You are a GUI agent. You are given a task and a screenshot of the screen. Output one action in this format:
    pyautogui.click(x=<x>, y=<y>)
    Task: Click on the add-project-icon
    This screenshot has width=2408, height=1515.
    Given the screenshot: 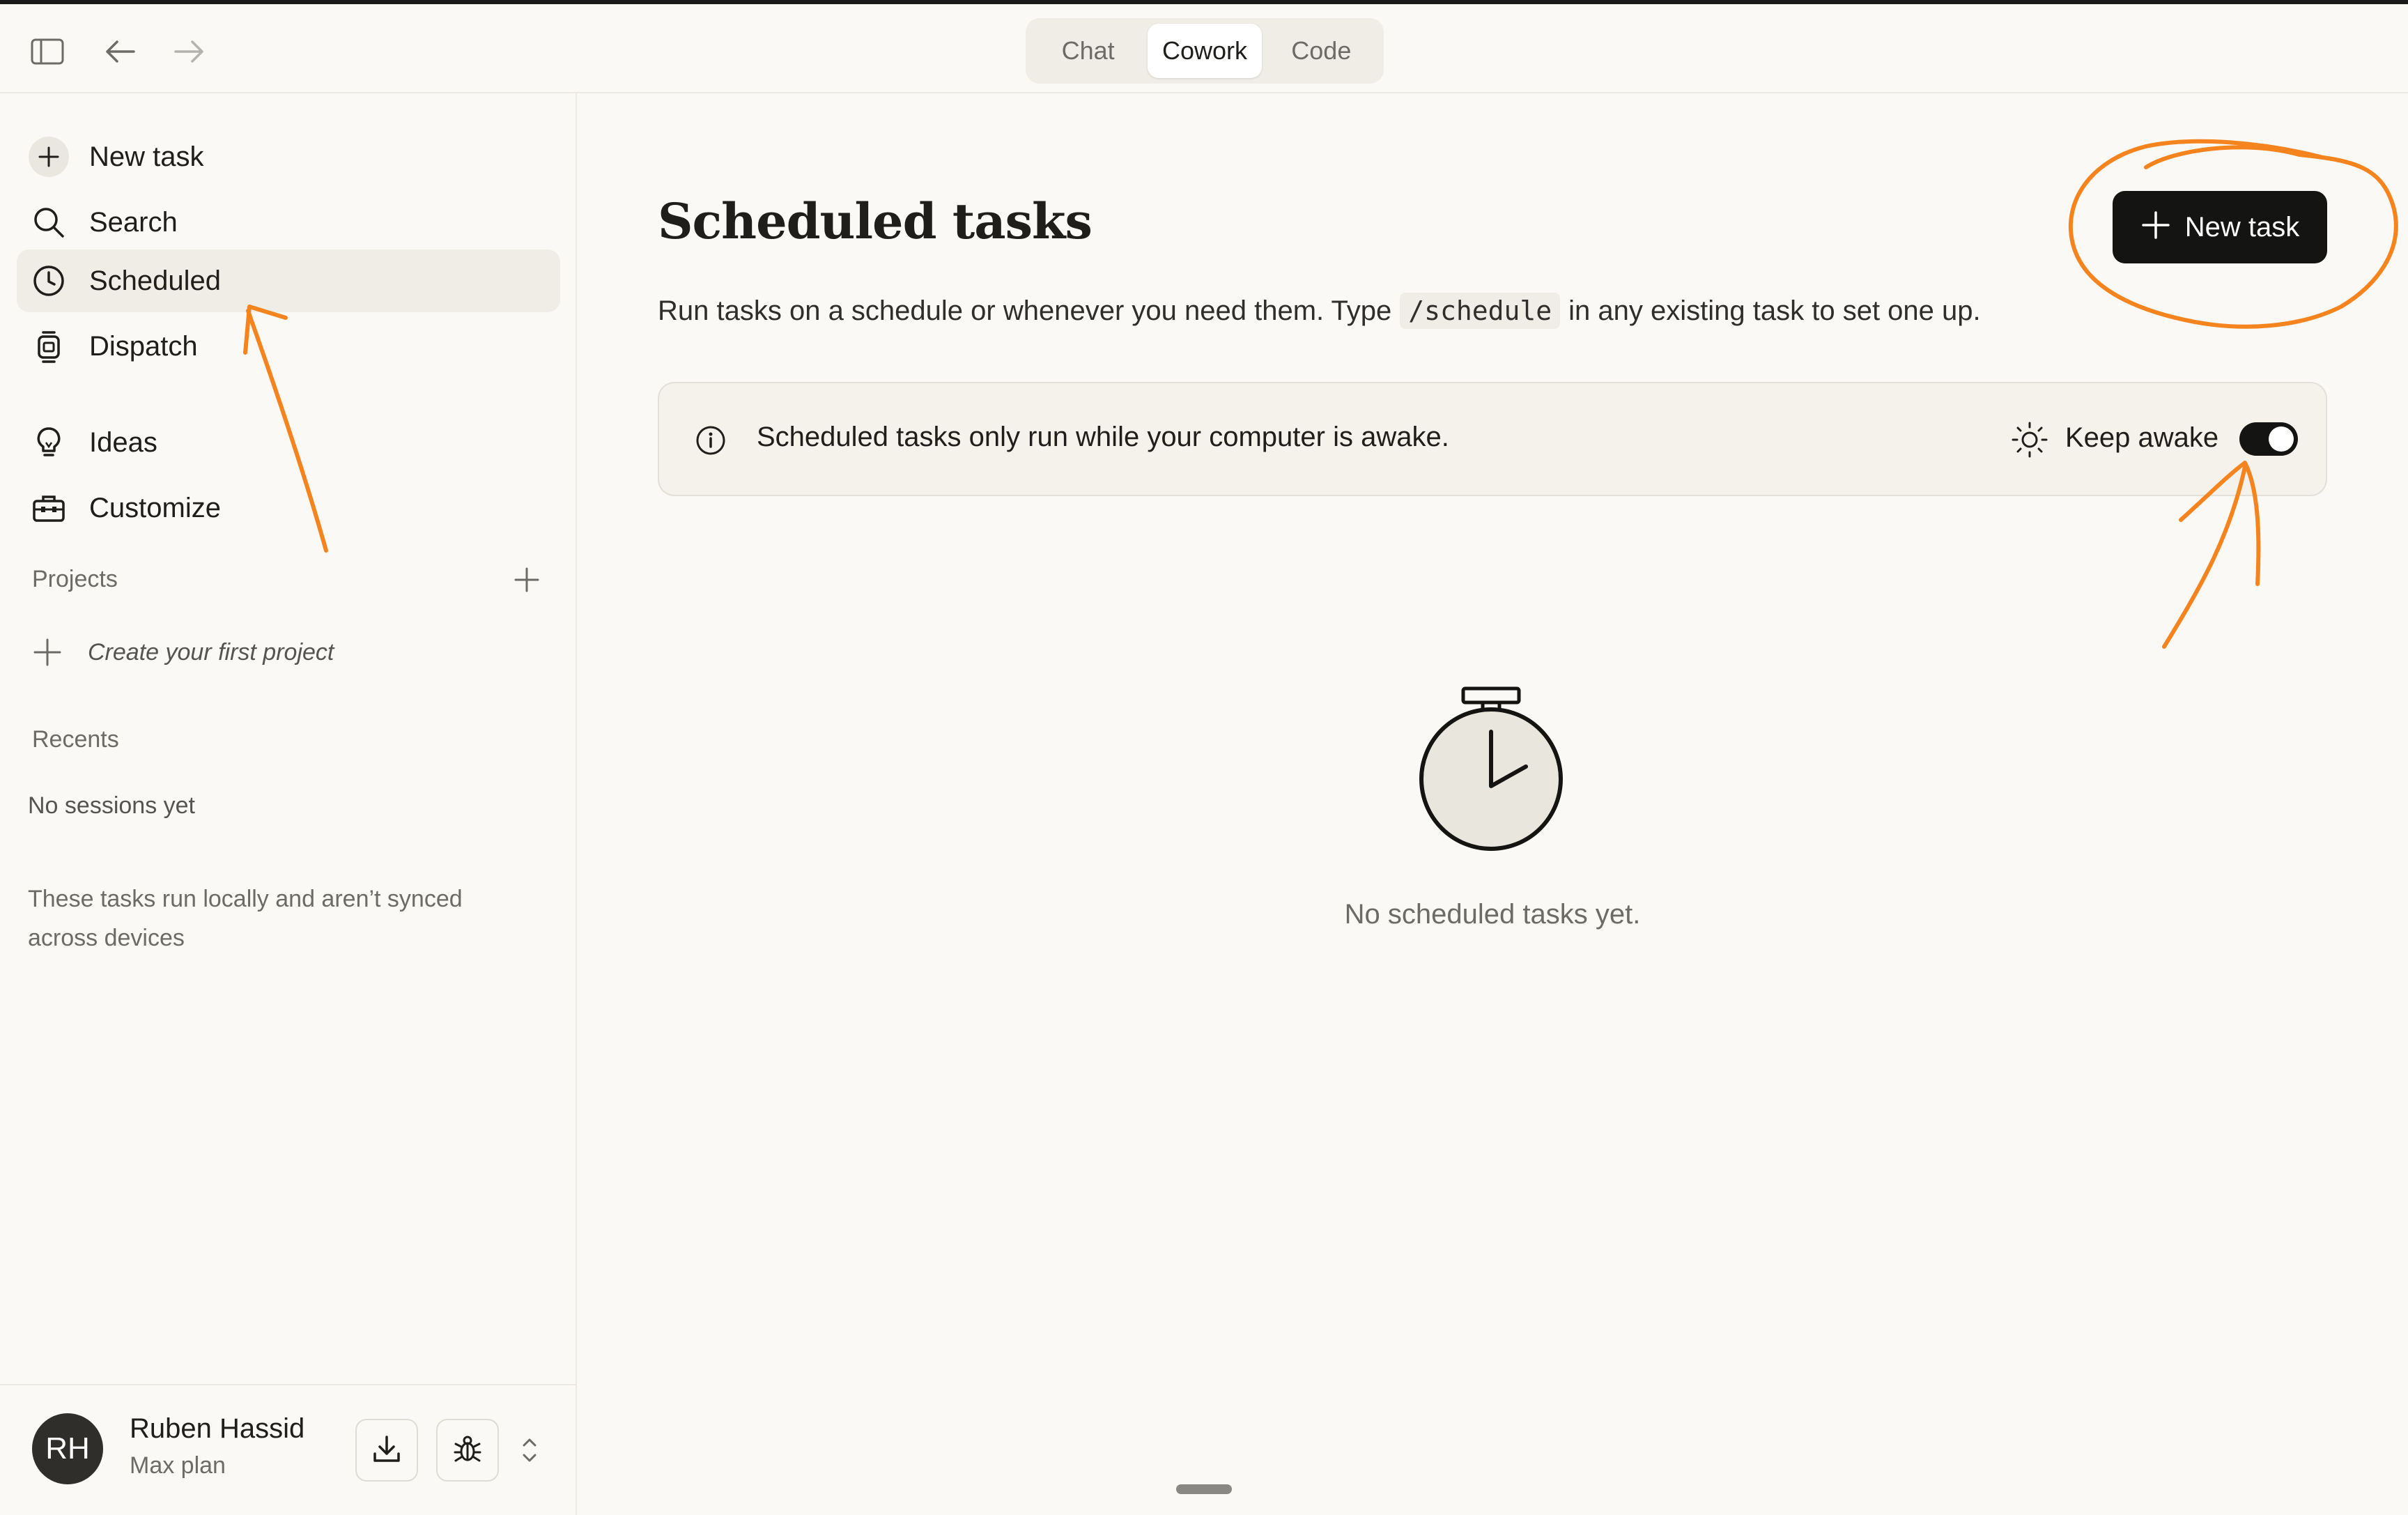 What is the action you would take?
    pyautogui.click(x=527, y=579)
    